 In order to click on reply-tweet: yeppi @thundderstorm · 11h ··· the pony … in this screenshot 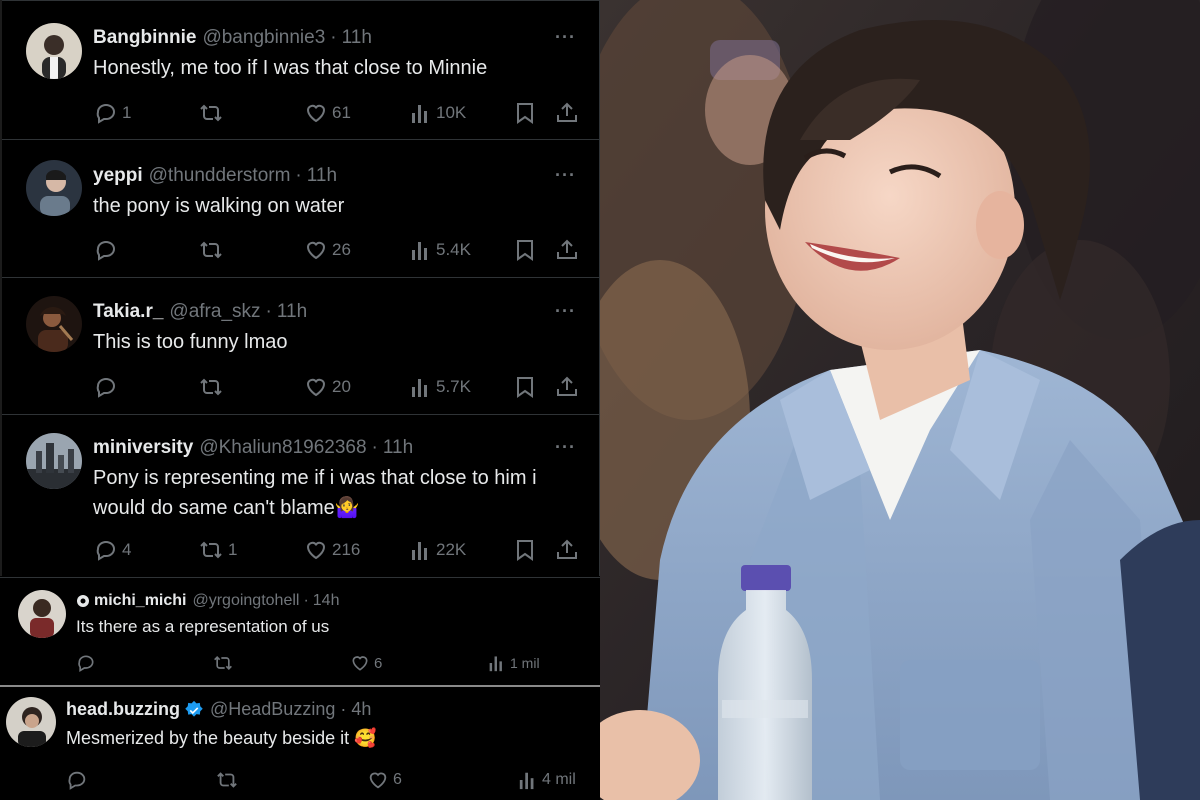, I will do `click(301, 209)`.